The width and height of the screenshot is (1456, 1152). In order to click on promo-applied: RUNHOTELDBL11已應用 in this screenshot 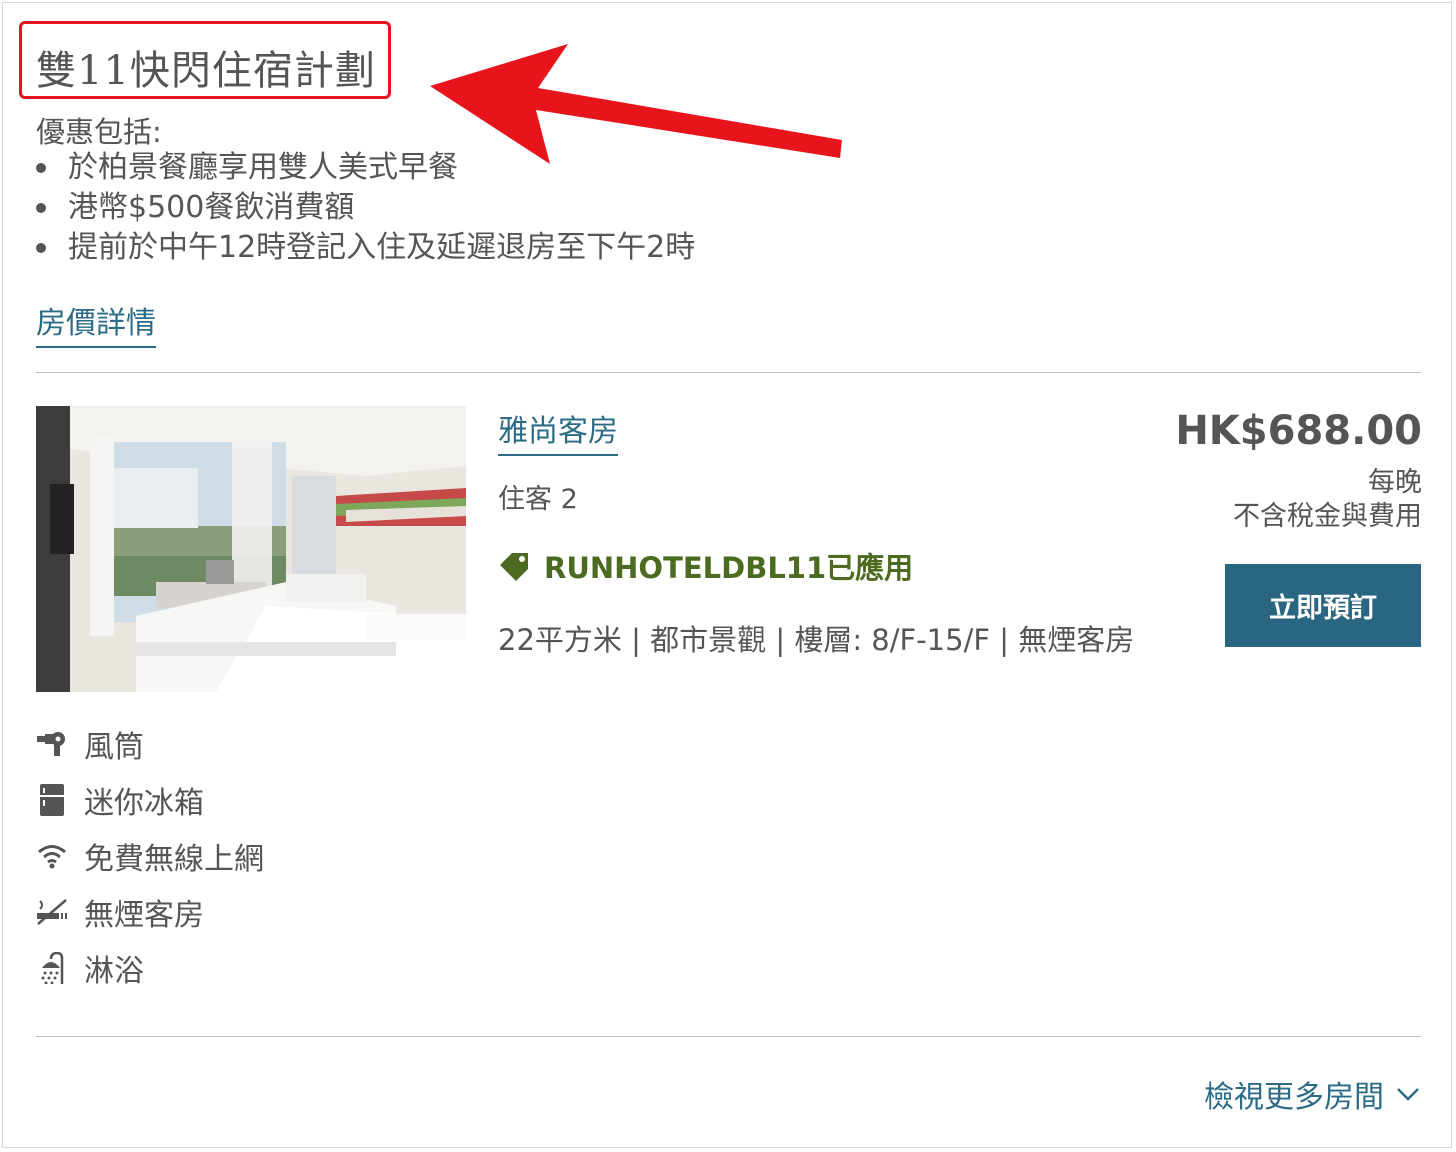, I will do `click(705, 566)`.